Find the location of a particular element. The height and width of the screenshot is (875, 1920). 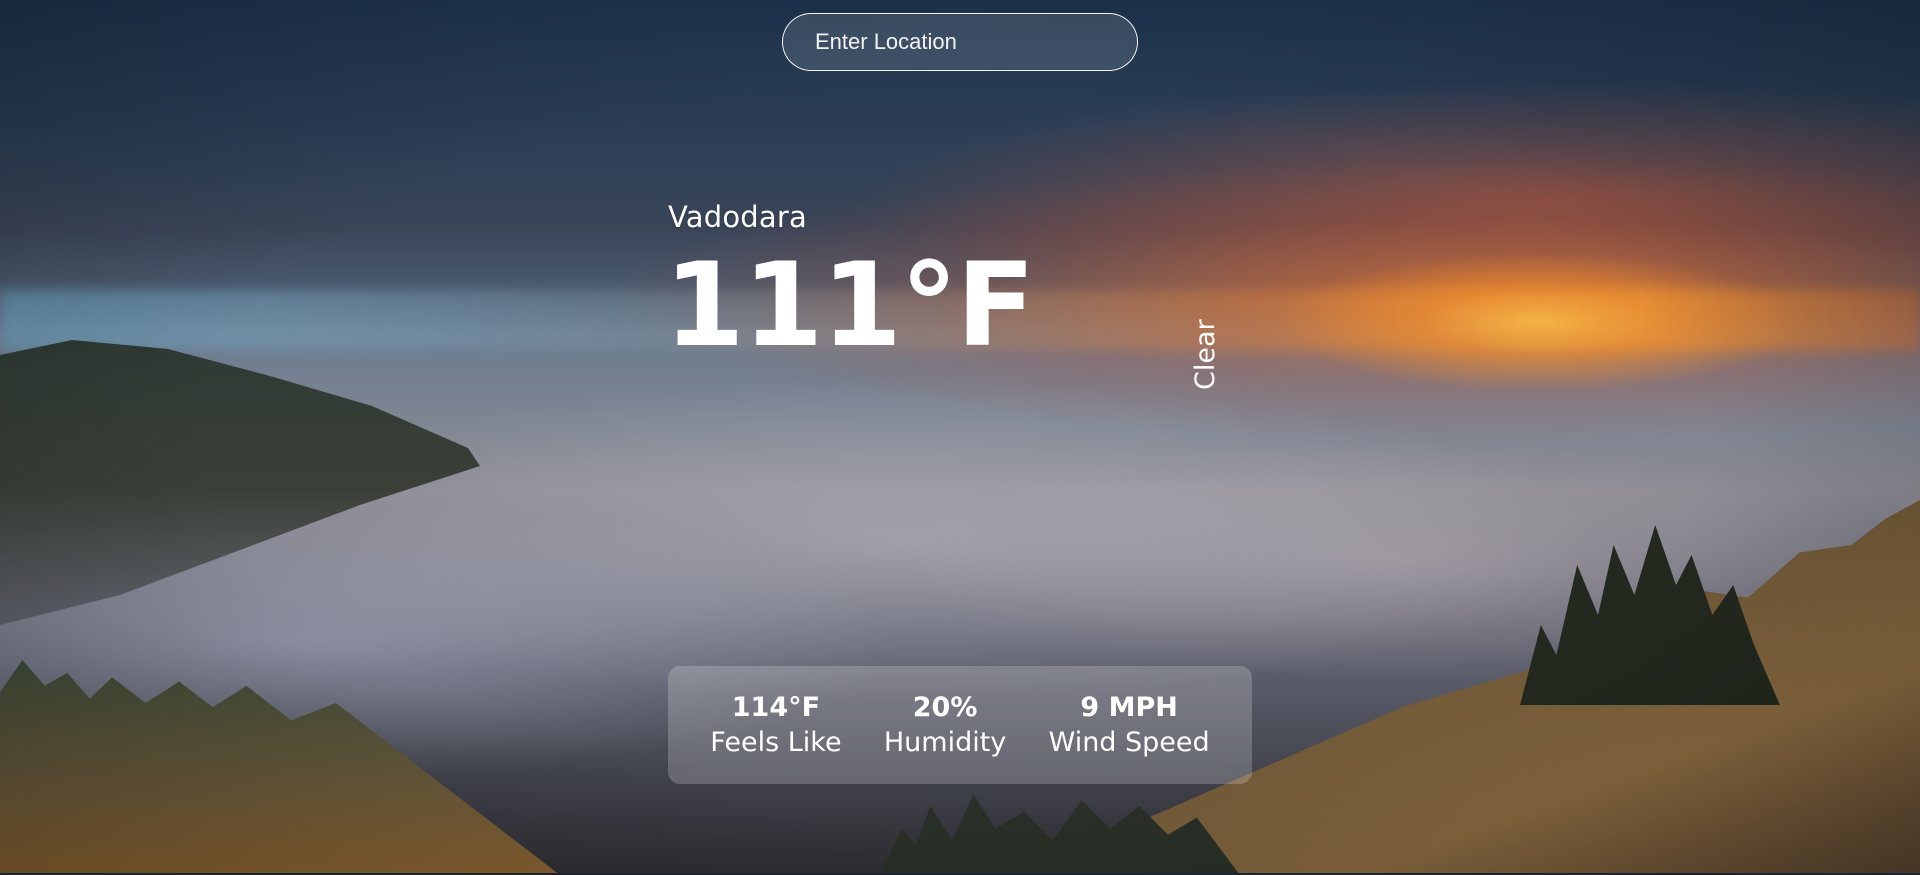

wind-speed-value: 9 MPH is located at coordinates (1129, 707).